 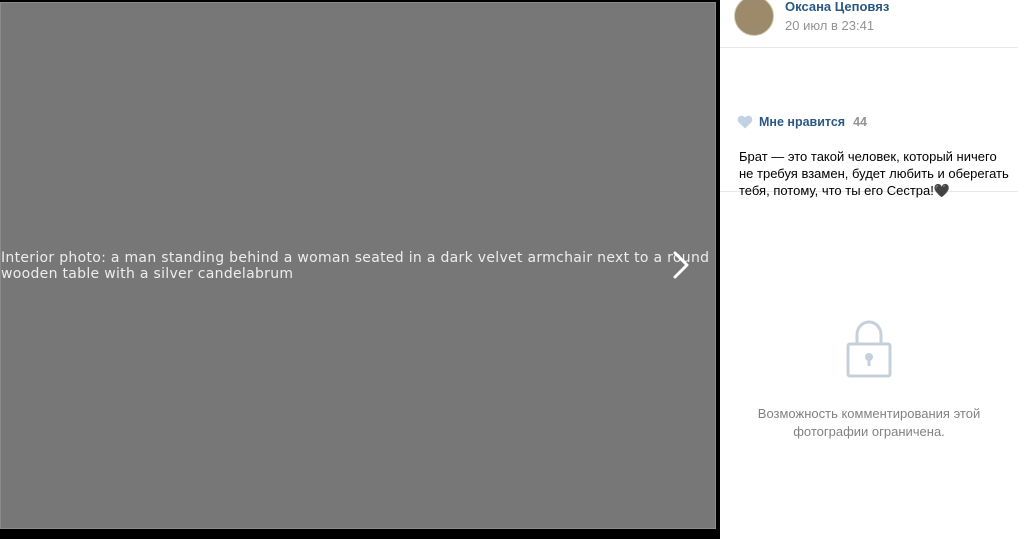 I want to click on post-date: 20 июл в 23:41, so click(x=829, y=25).